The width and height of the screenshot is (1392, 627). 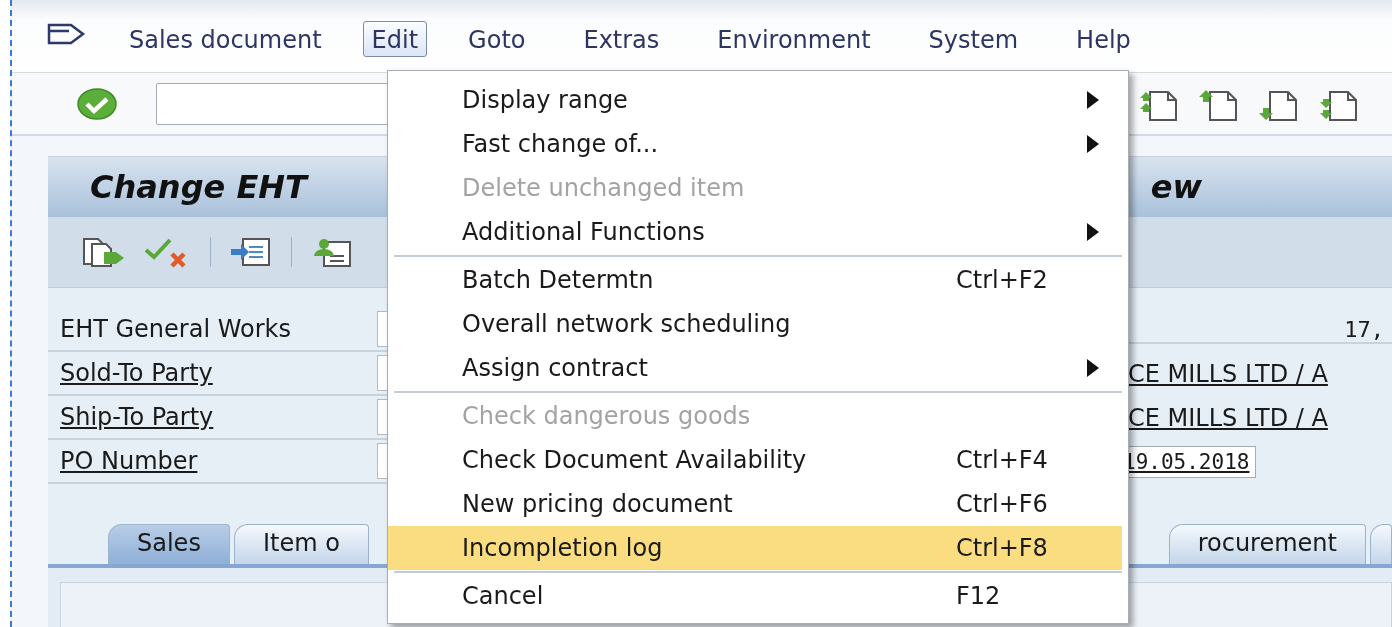 What do you see at coordinates (979, 596) in the screenshot?
I see `shortcut-text: F12` at bounding box center [979, 596].